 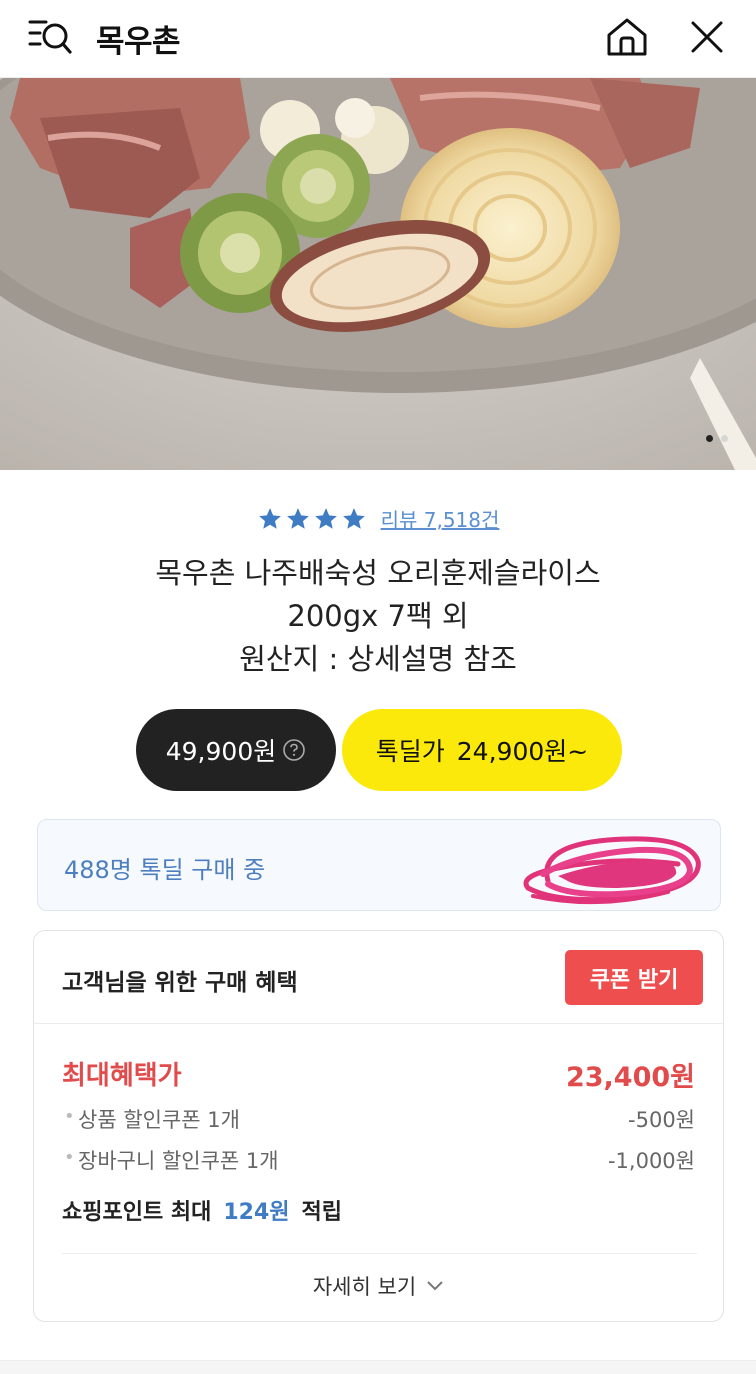 I want to click on deal-price-pill: 톡딜가 24,900원~, so click(x=482, y=750).